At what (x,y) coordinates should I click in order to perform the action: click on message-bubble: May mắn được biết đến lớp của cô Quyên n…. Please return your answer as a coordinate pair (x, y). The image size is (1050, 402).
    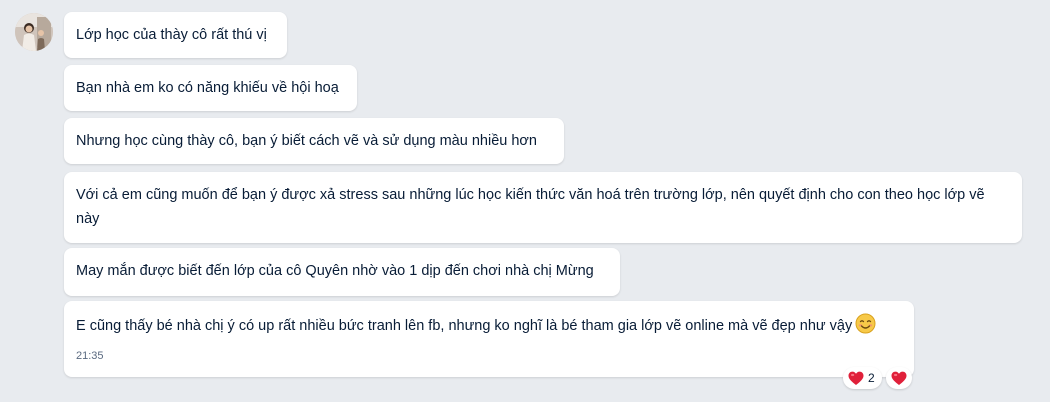
    Looking at the image, I should click on (342, 272).